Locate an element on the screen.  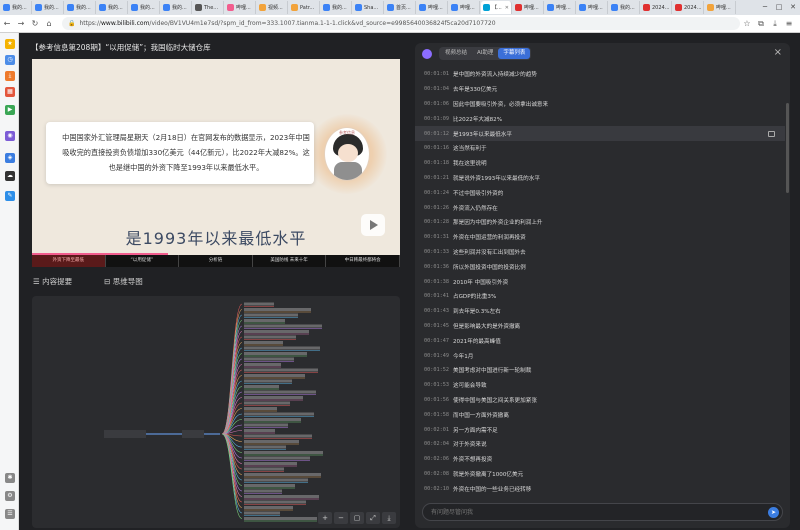
close-icon: × is located at coordinates (778, 52).